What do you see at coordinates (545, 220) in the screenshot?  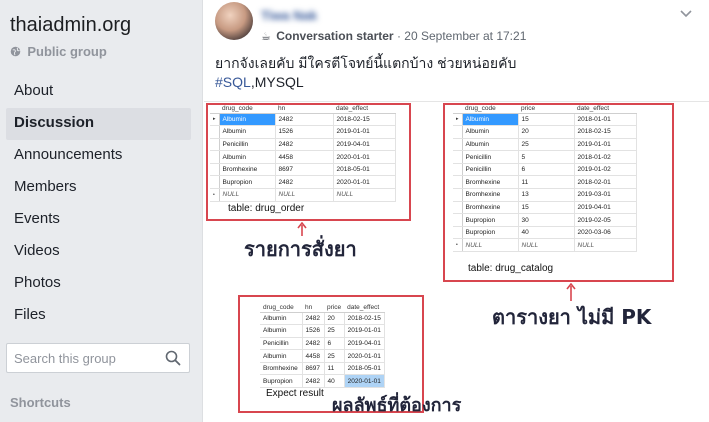 I see `table-row: Bupropion 30 2019-02-05` at bounding box center [545, 220].